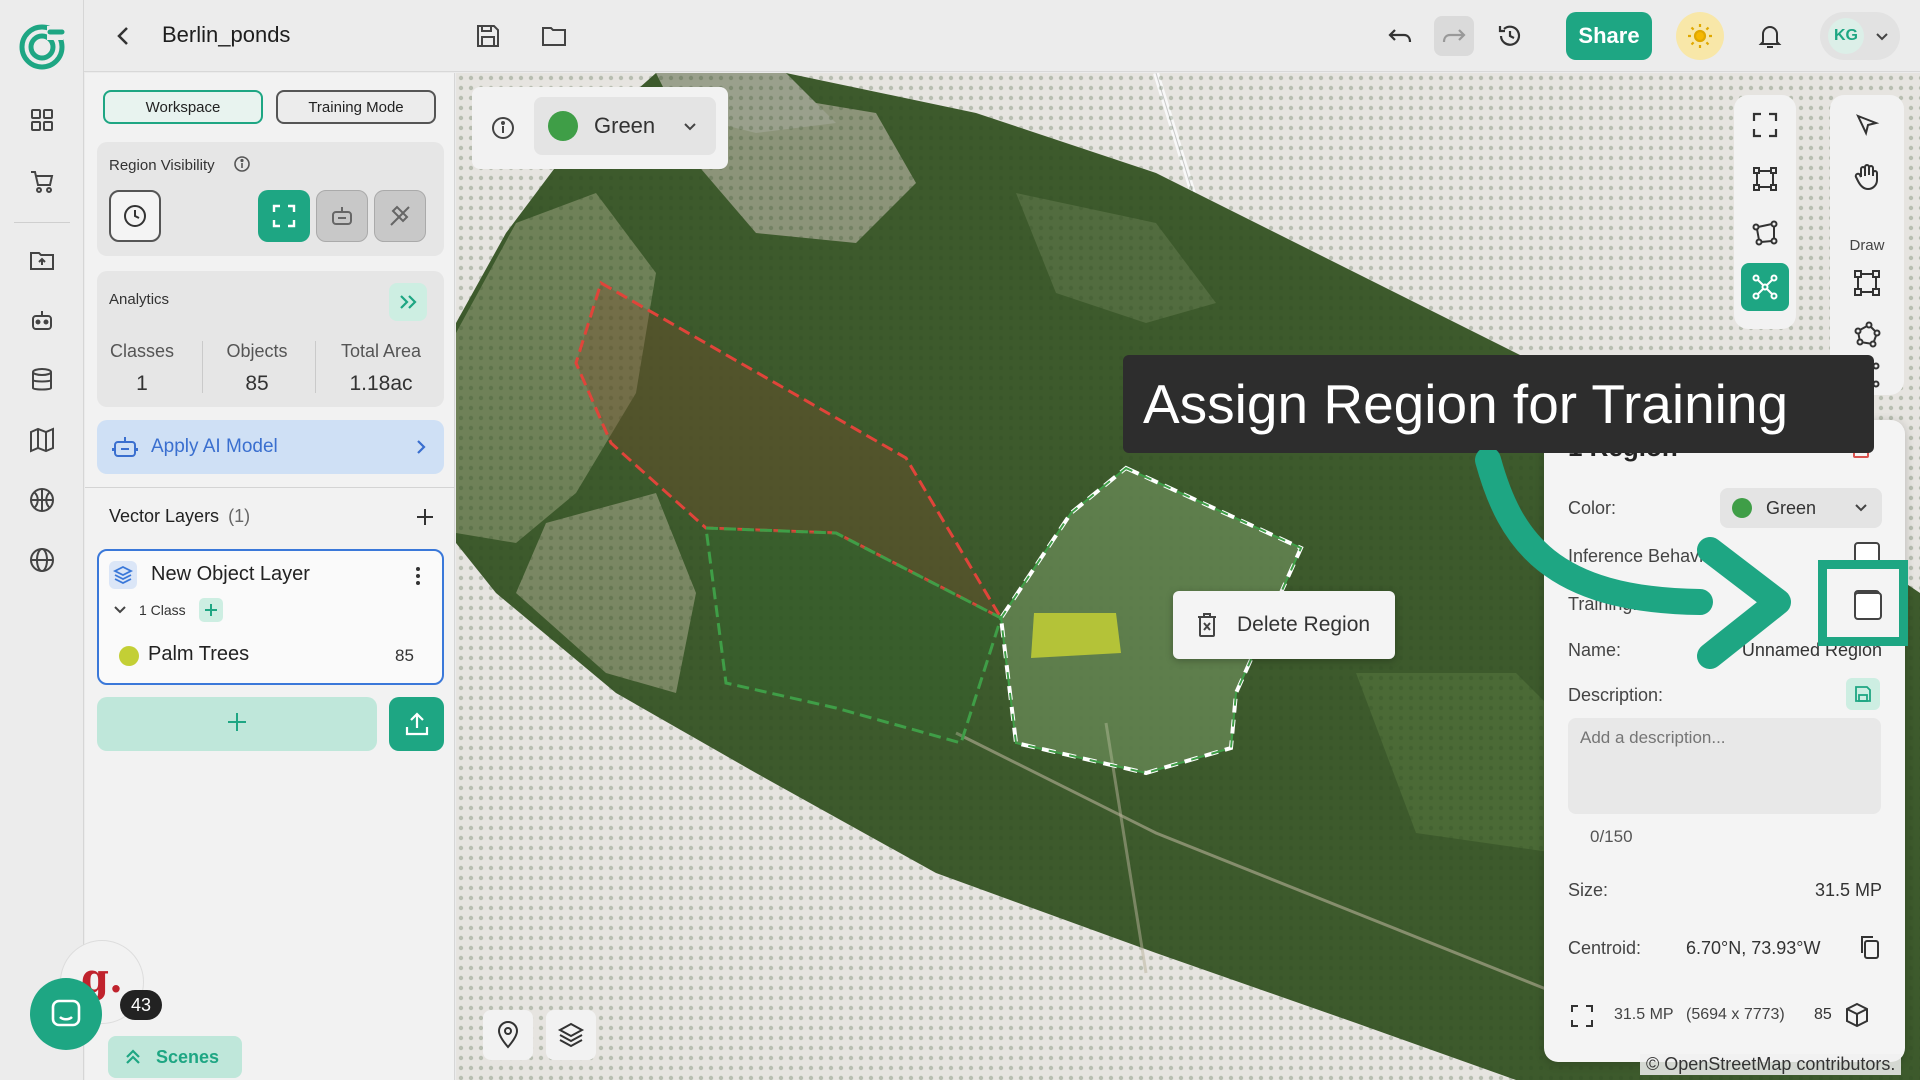 This screenshot has width=1920, height=1080. Describe the element at coordinates (400, 216) in the screenshot. I see `hidden-visibility-button` at that location.